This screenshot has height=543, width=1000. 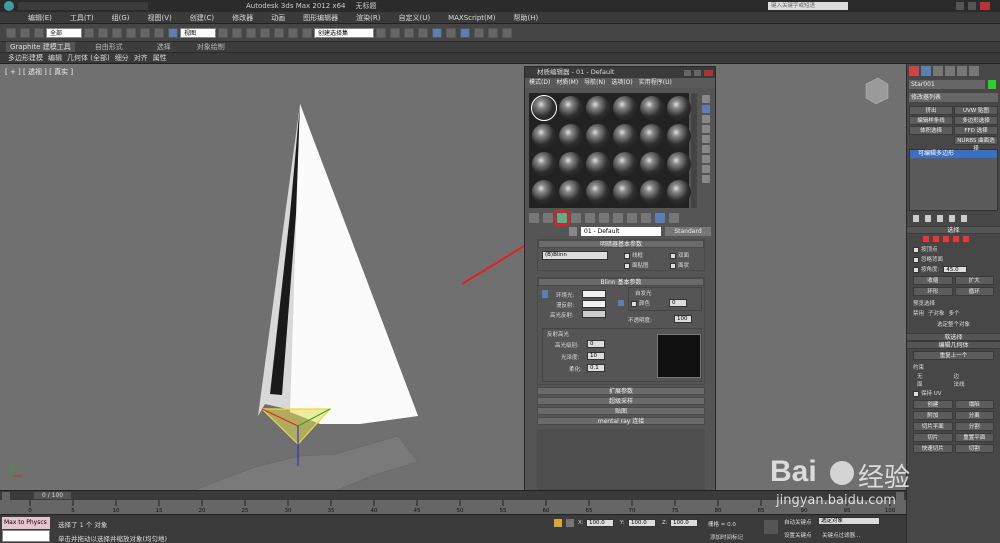 What do you see at coordinates (534, 218) in the screenshot?
I see `get-material-icon` at bounding box center [534, 218].